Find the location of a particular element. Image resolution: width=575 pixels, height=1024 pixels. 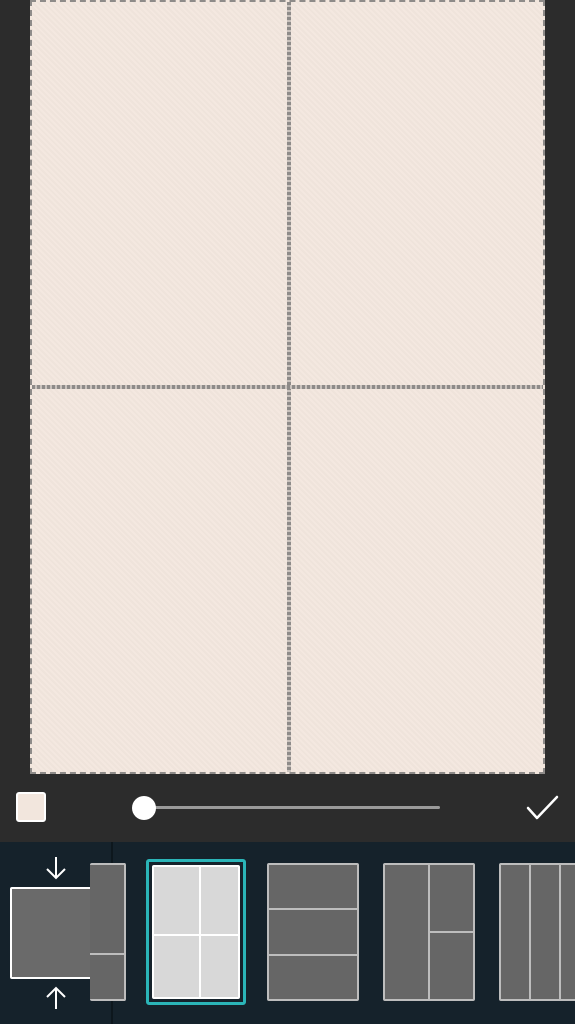

collage-controls-bar: 0 is located at coordinates (287, 808).